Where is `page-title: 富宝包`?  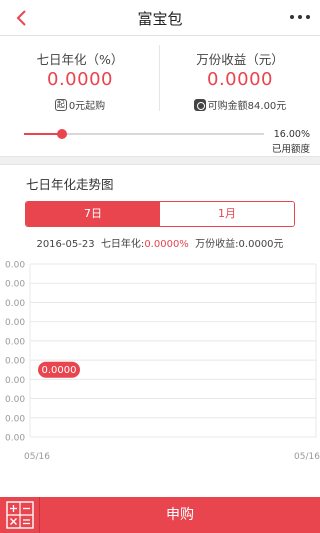
page-title: 富宝包 is located at coordinates (160, 19).